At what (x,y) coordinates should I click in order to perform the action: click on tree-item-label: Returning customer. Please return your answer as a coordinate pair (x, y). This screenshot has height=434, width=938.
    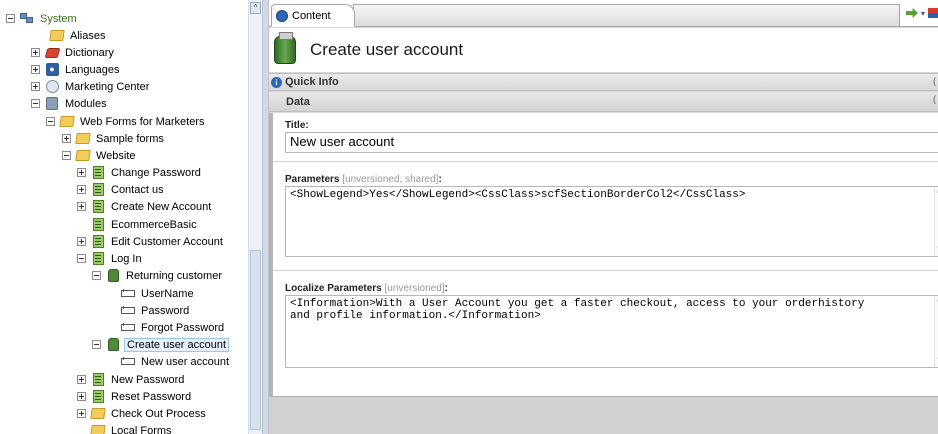
    Looking at the image, I should click on (174, 275).